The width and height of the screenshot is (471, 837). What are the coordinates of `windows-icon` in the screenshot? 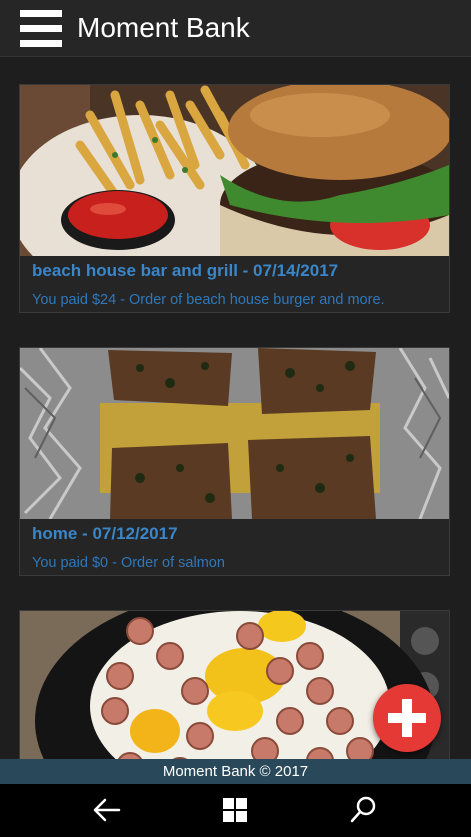 It's located at (235, 810).